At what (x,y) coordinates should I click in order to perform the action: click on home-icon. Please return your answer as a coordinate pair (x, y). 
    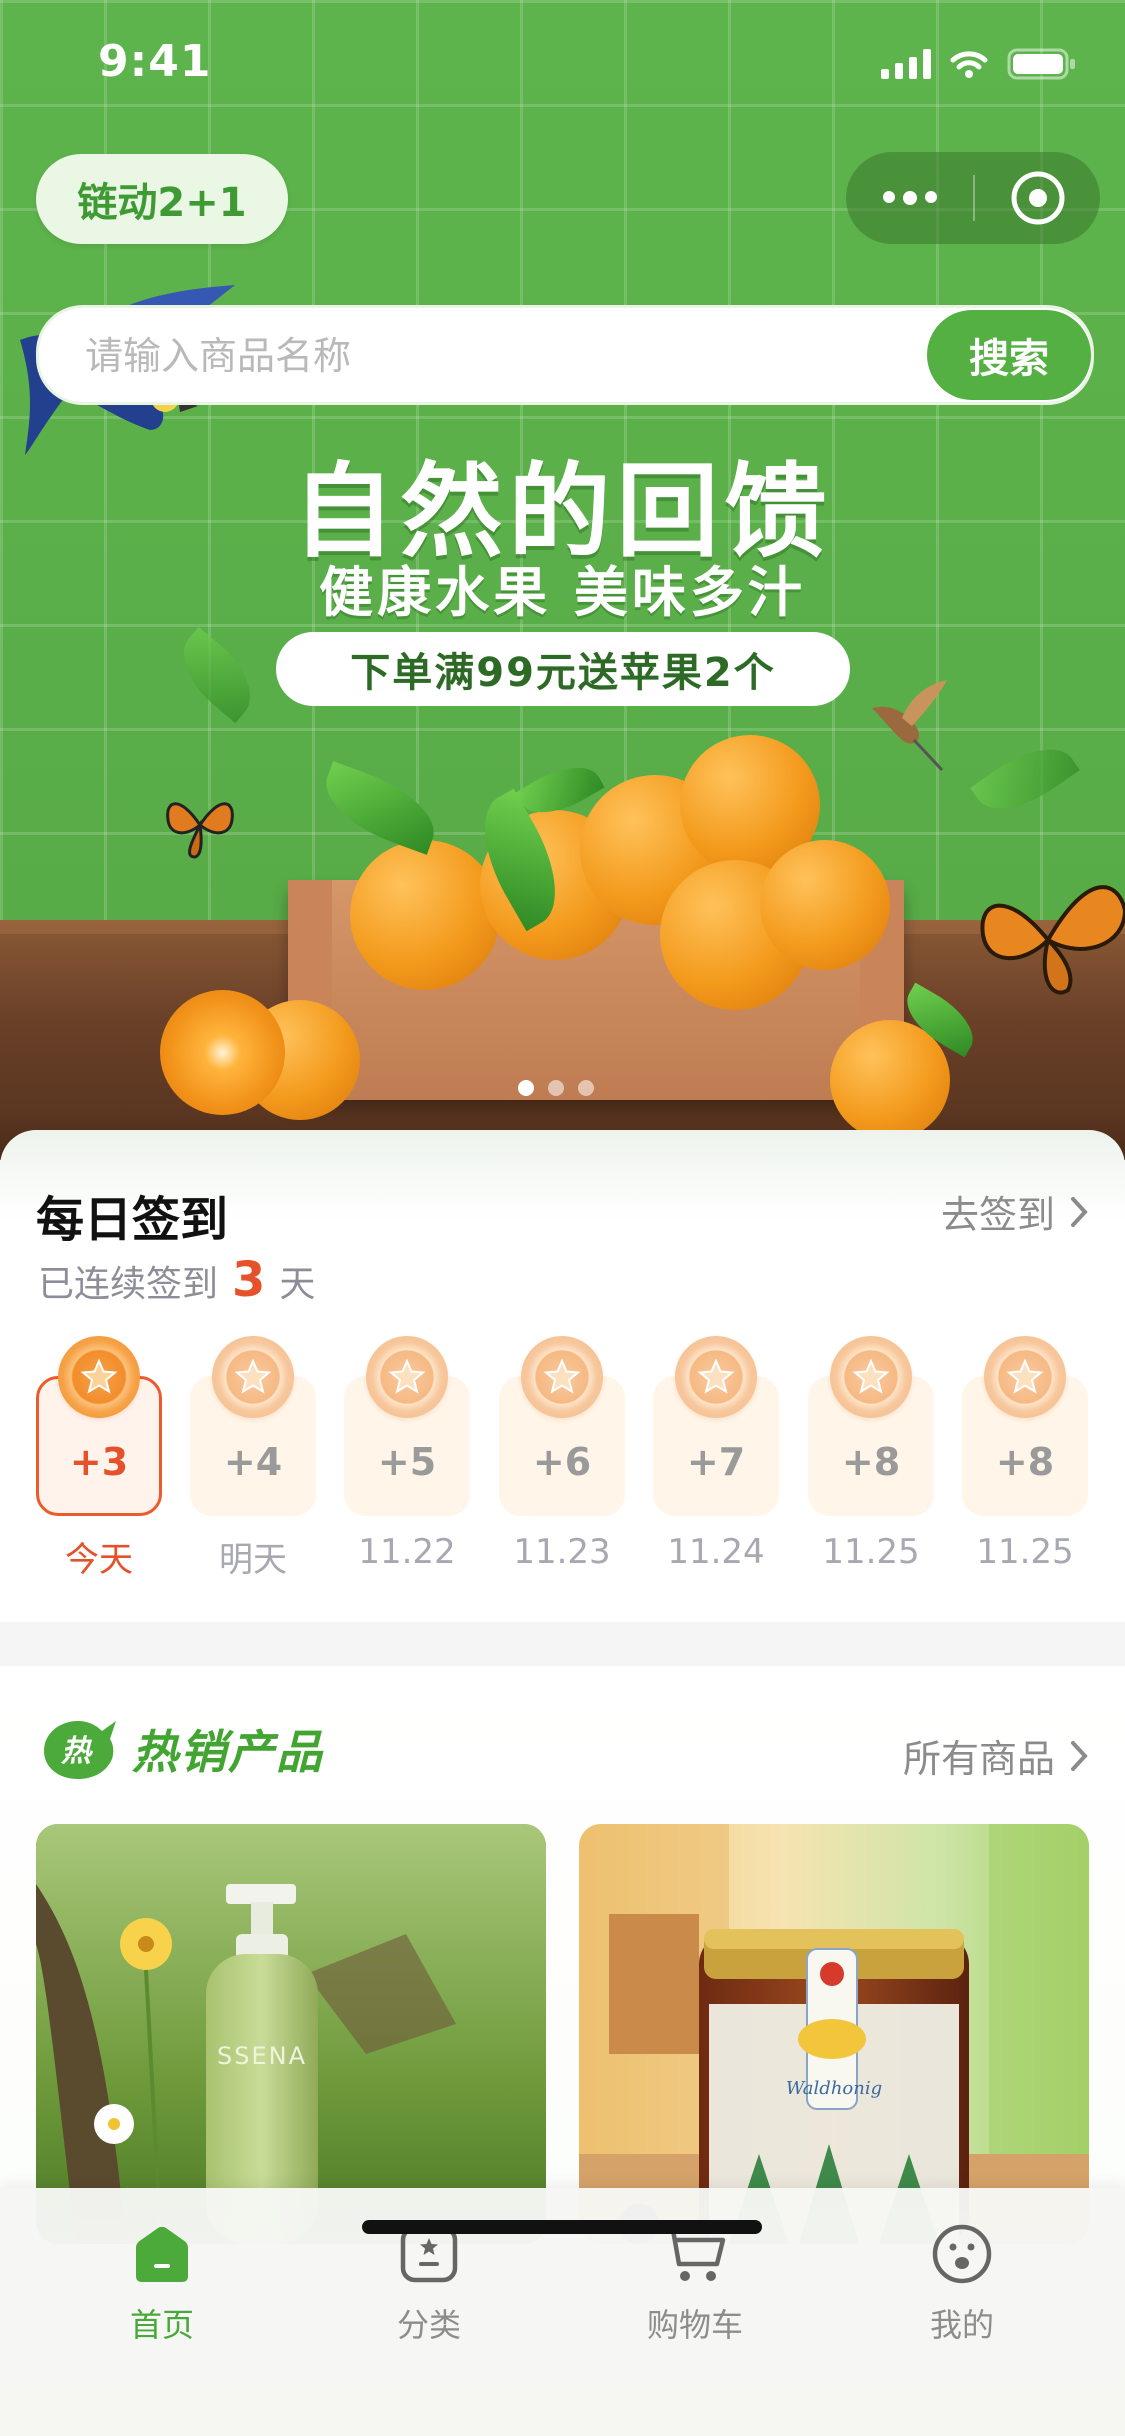
    Looking at the image, I should click on (162, 2254).